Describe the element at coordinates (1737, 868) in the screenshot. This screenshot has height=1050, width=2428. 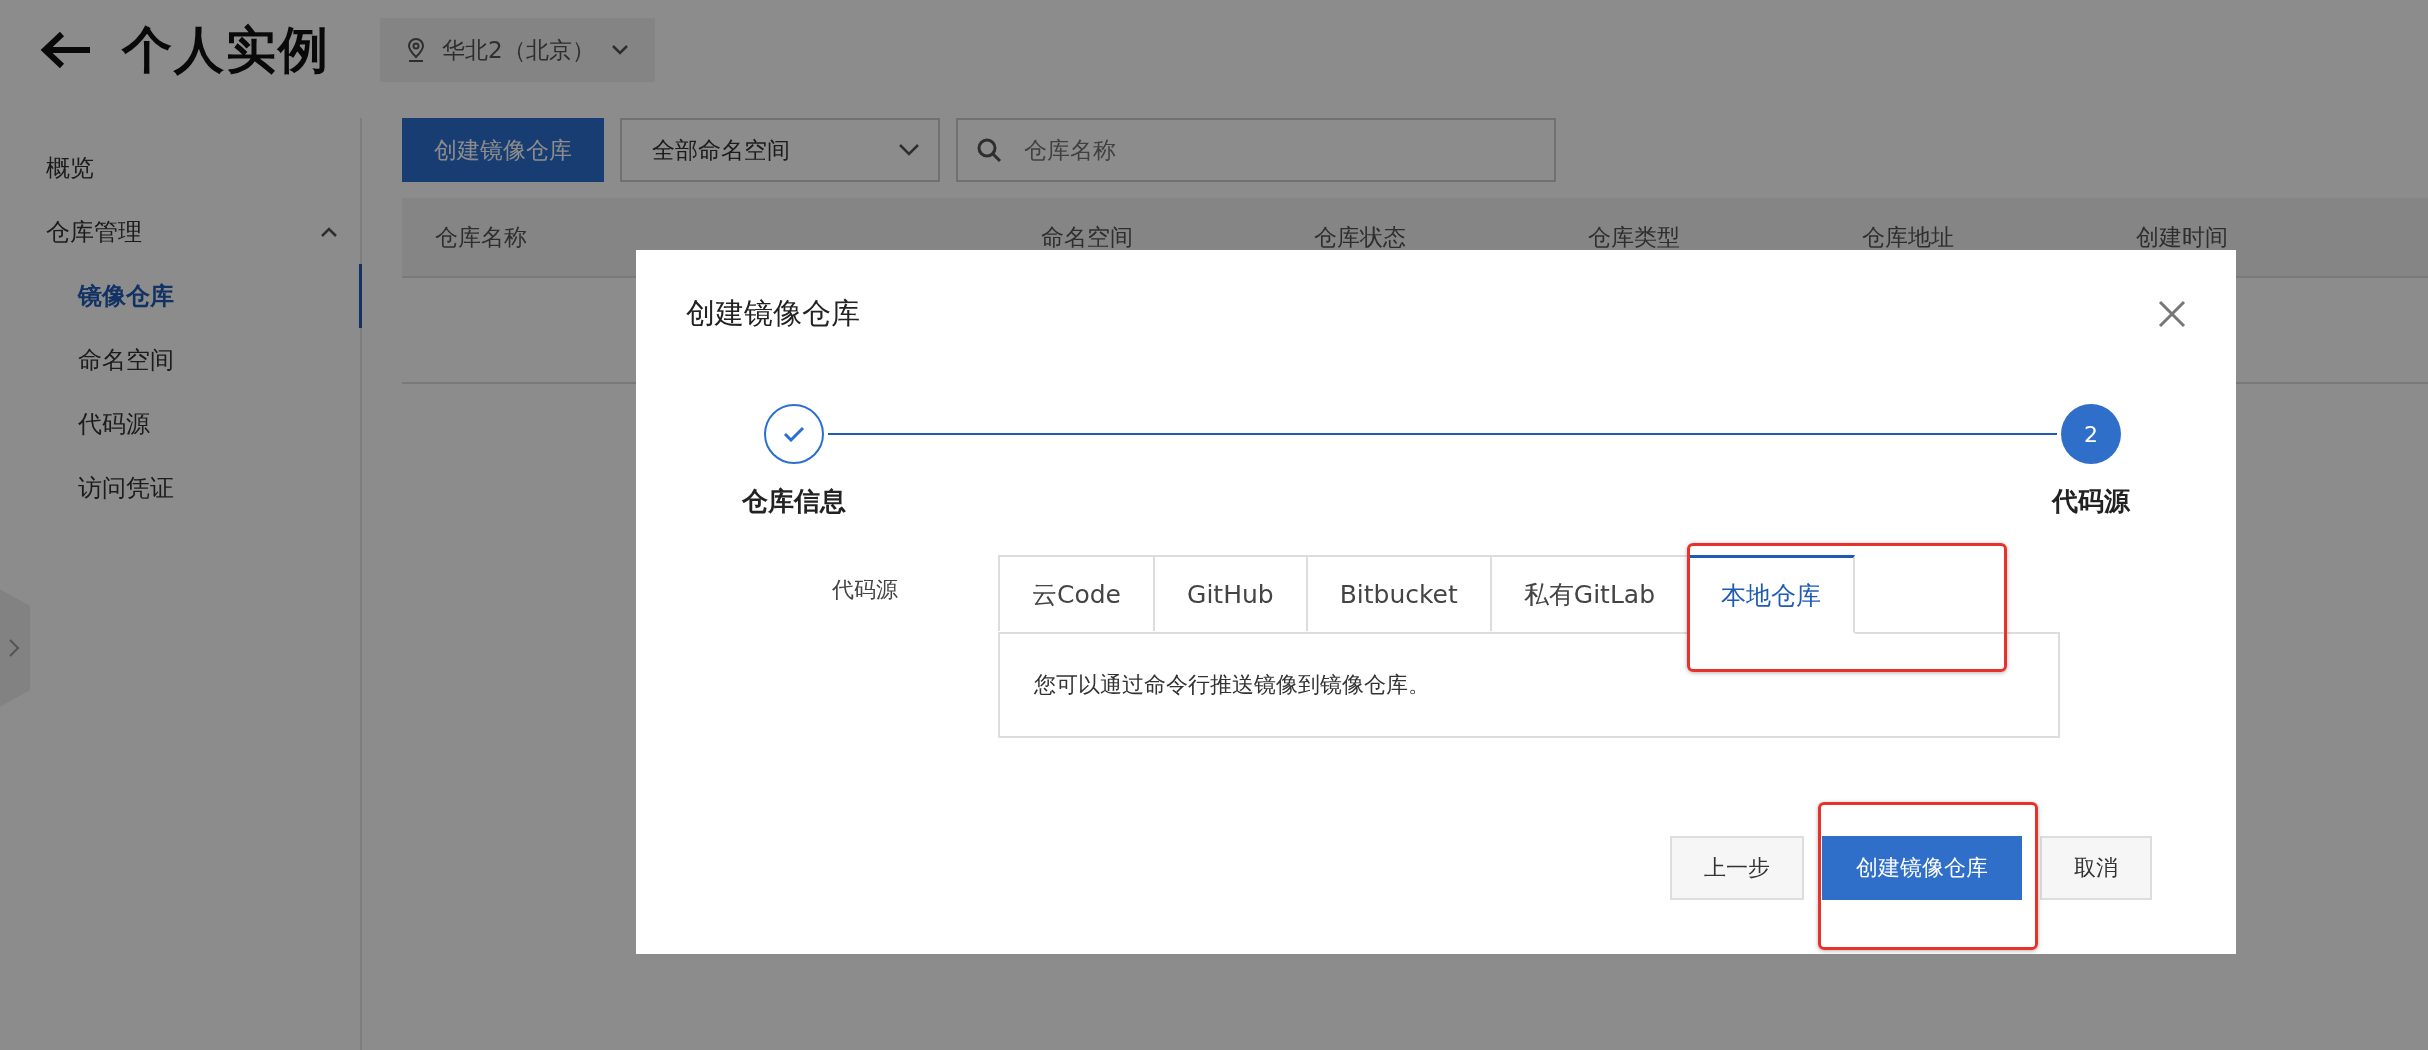
I see `dialog-button: 上一步` at that location.